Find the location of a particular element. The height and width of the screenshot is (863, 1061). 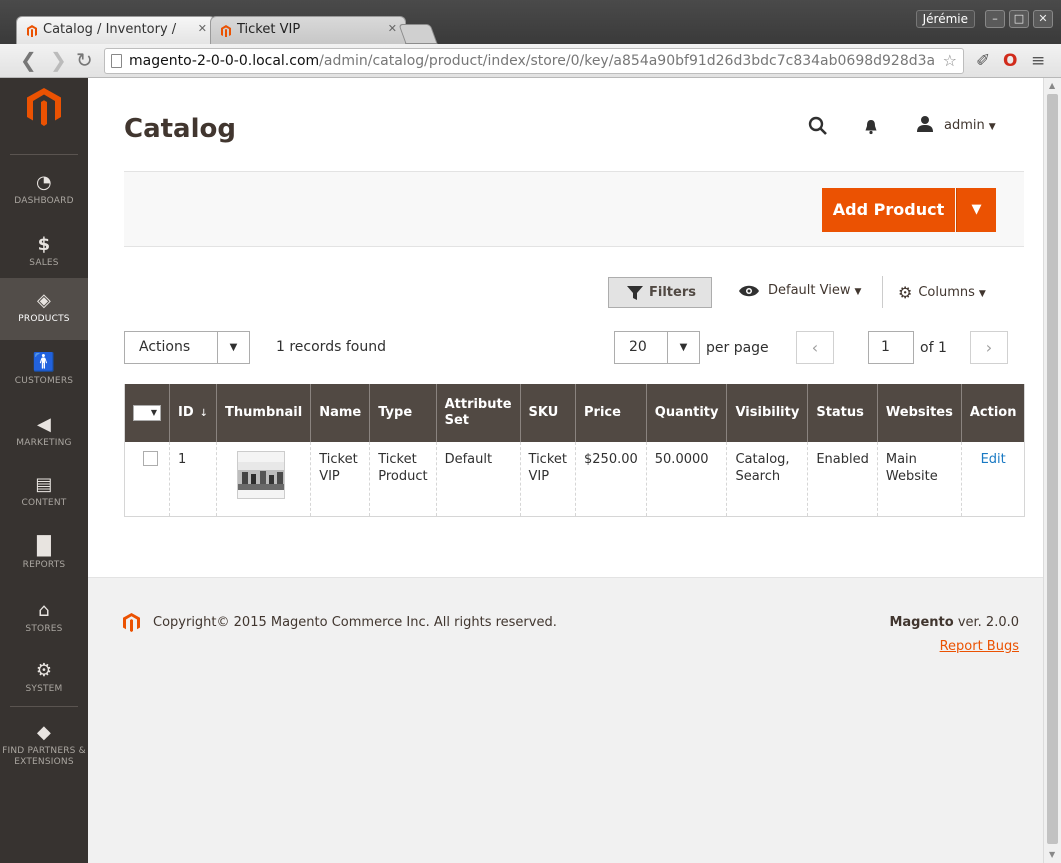

sidebar-item-label: MARKETING is located at coordinates (44, 443).